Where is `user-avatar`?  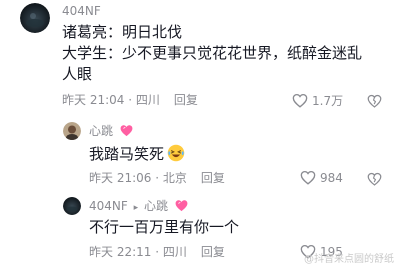
user-avatar is located at coordinates (35, 18).